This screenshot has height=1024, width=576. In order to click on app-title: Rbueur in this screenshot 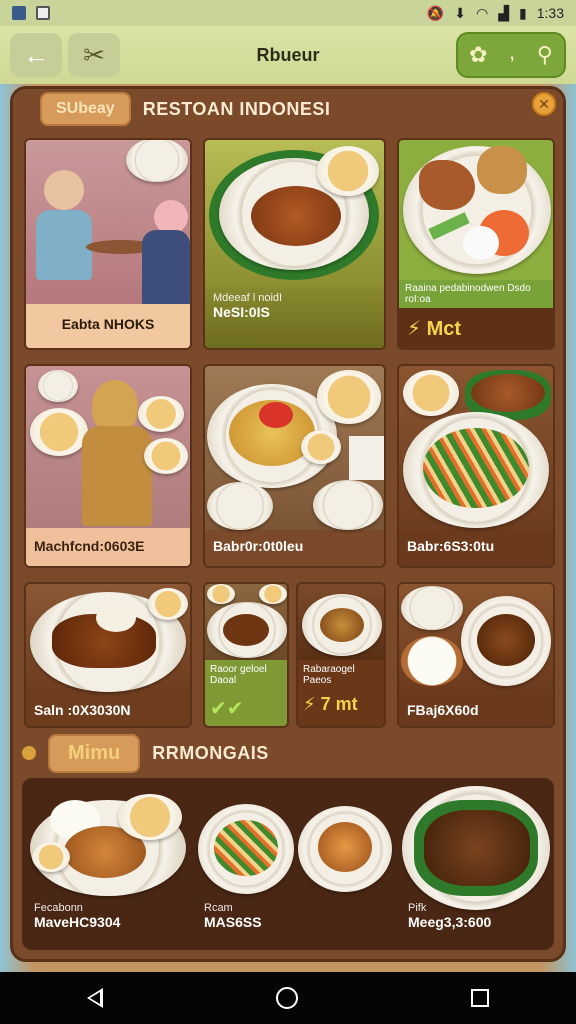, I will do `click(288, 54)`.